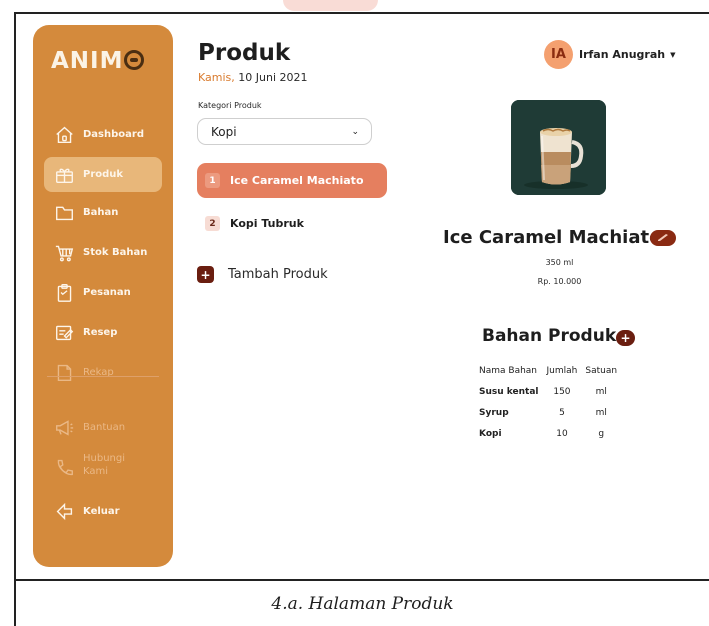  What do you see at coordinates (267, 223) in the screenshot?
I see `product-name: Kopi Tubruk` at bounding box center [267, 223].